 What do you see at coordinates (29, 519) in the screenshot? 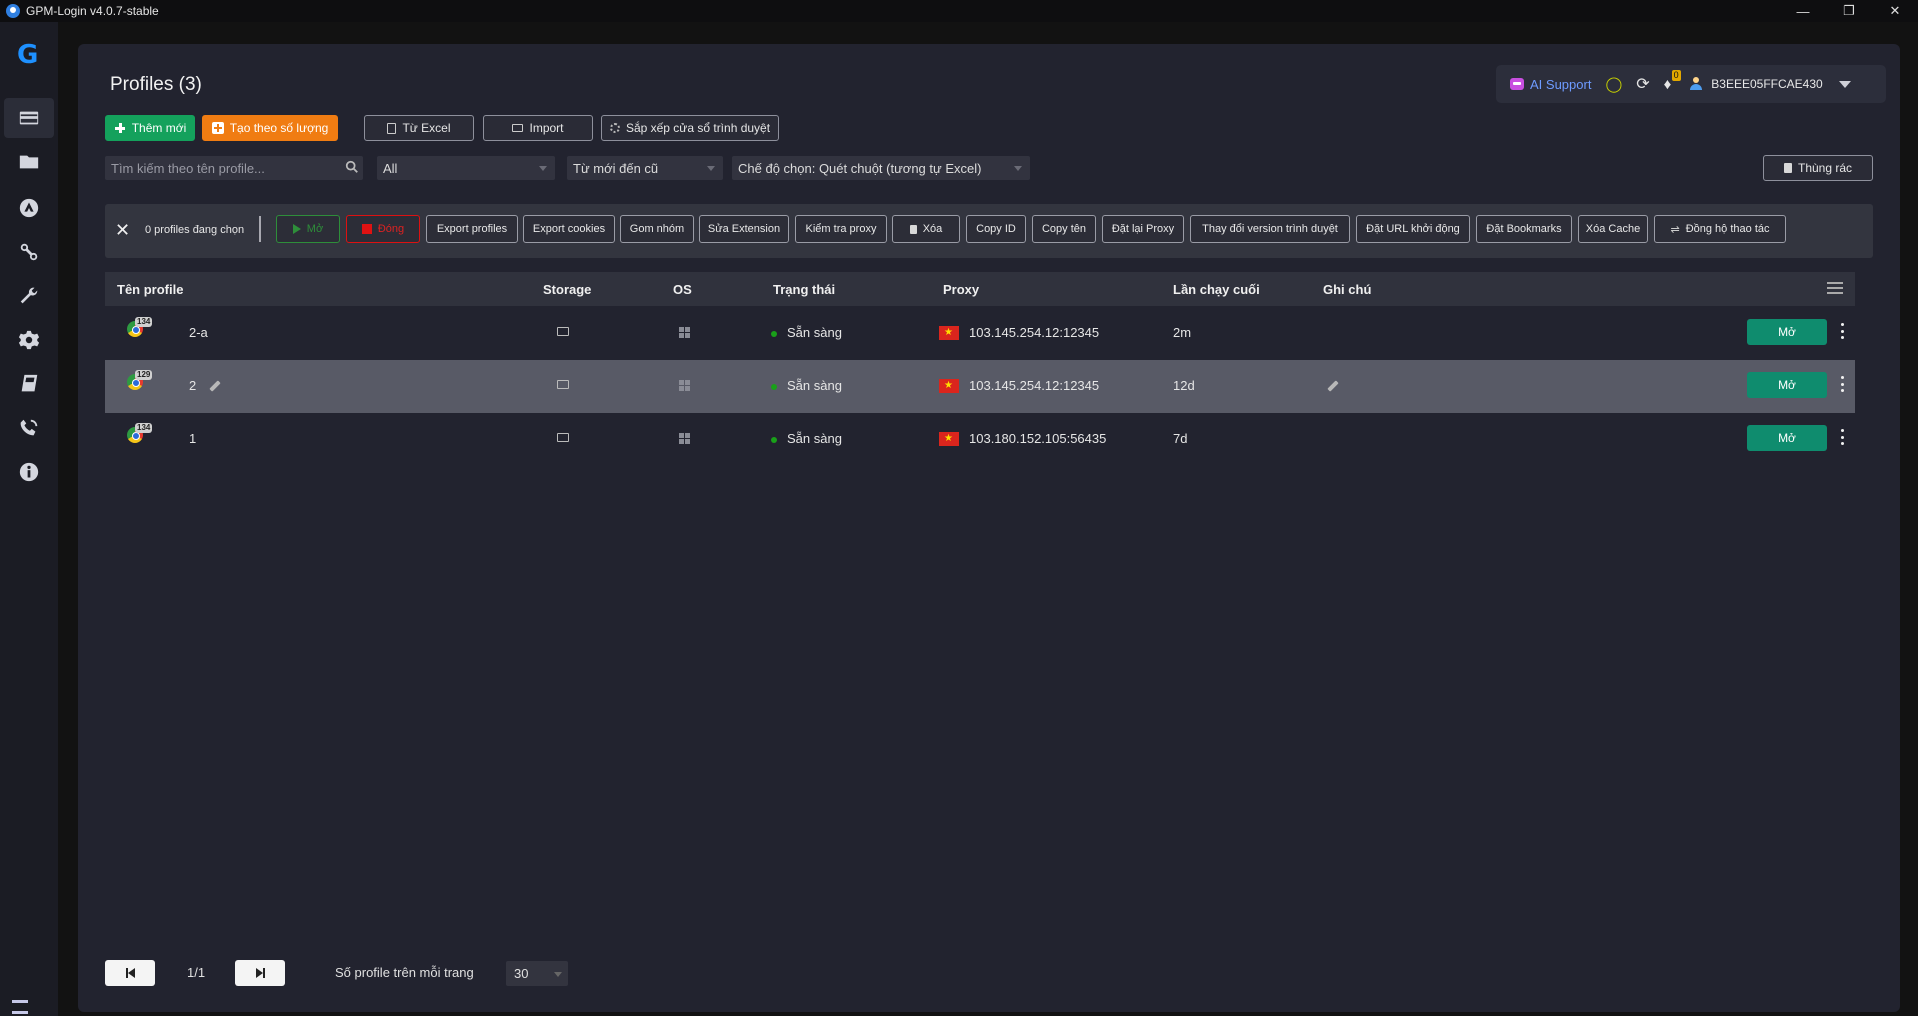
I see `sidebar: G` at bounding box center [29, 519].